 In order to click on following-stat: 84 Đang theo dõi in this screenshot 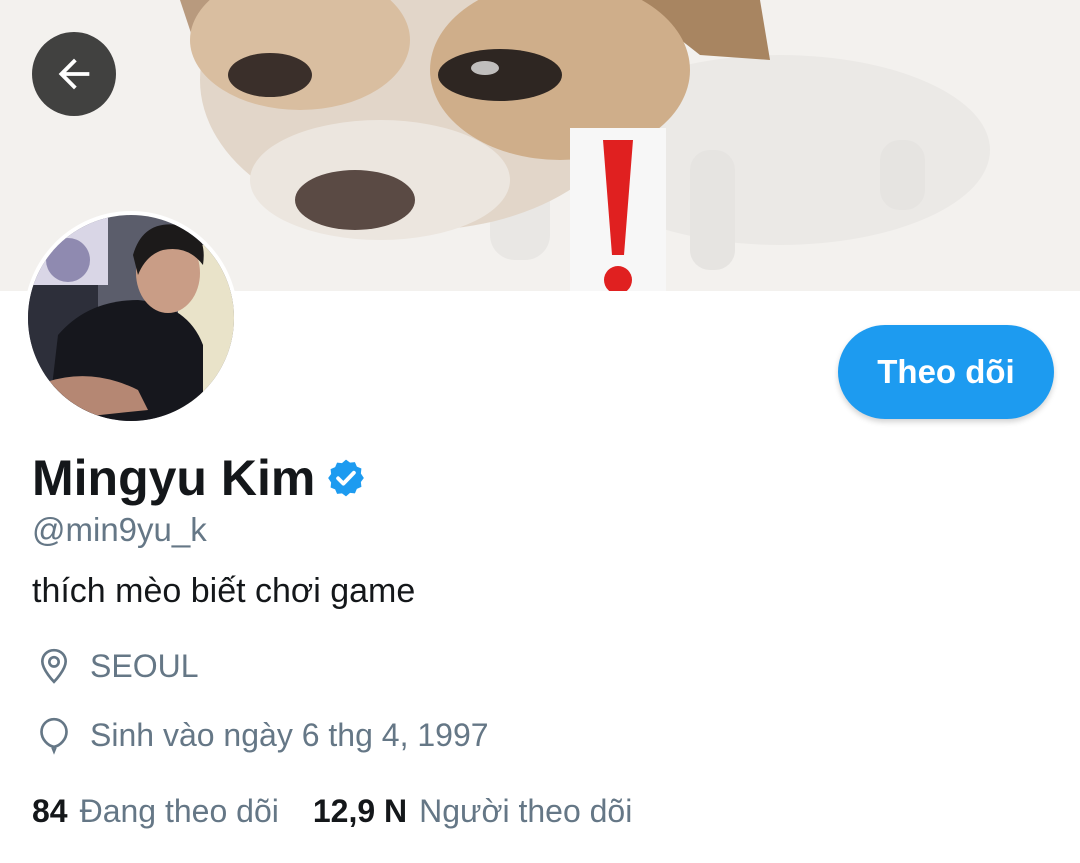, I will do `click(155, 811)`.